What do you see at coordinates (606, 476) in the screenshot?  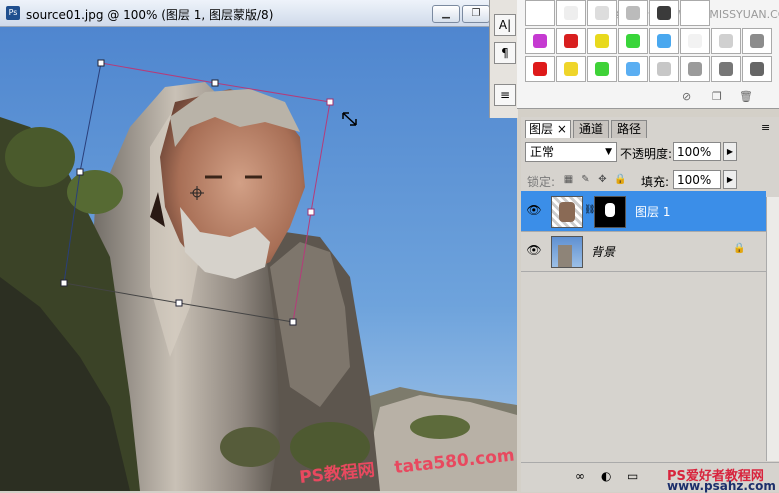 I see `new-adjustment-layer-icon: ◐` at bounding box center [606, 476].